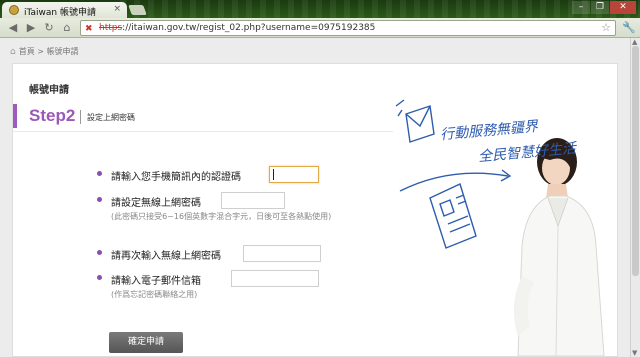 The width and height of the screenshot is (640, 357). Describe the element at coordinates (111, 28) in the screenshot. I see `url-scheme: https` at that location.